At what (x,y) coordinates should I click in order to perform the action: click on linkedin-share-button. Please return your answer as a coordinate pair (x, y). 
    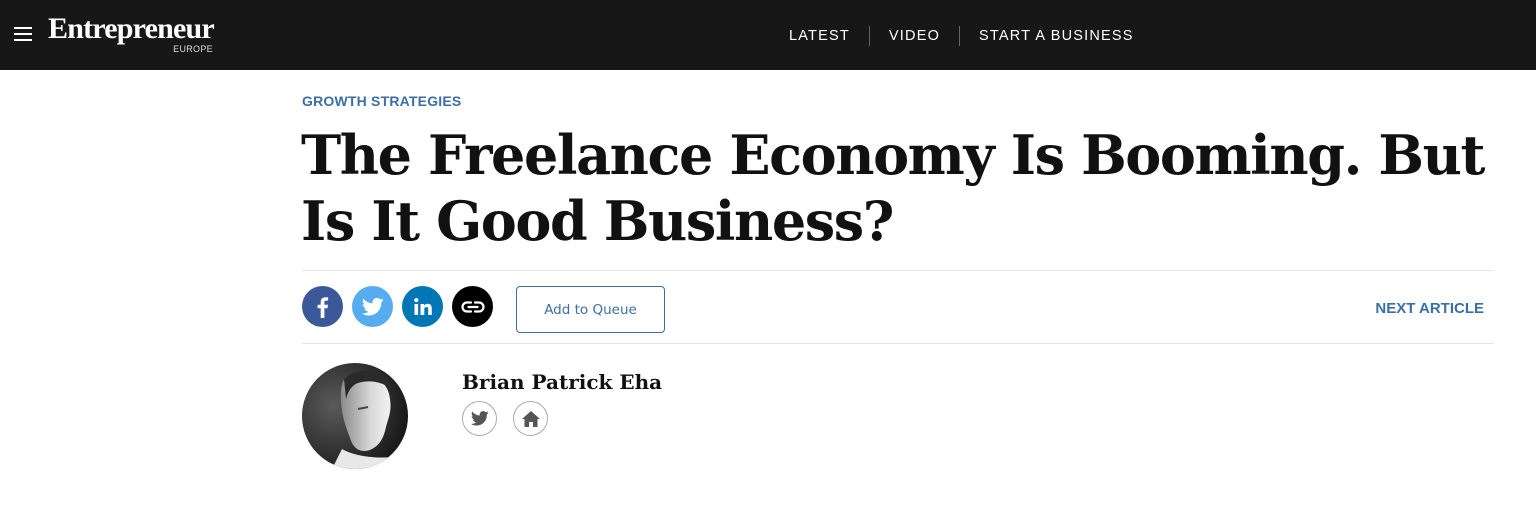
    Looking at the image, I should click on (422, 306).